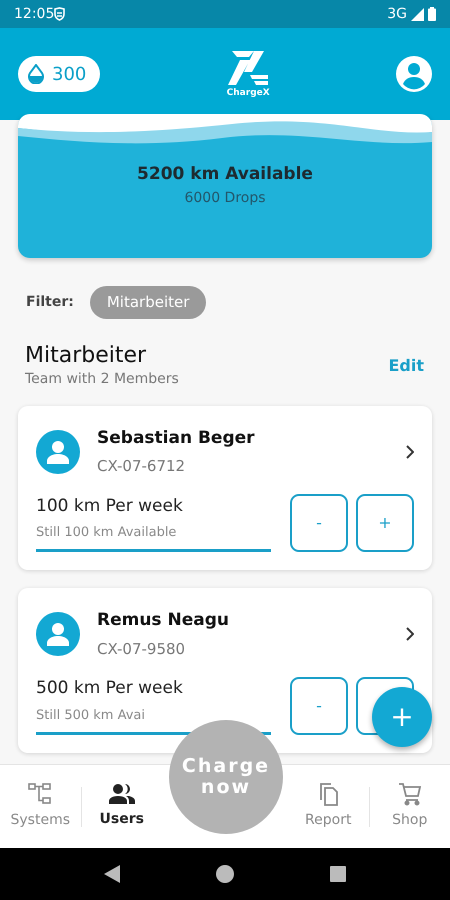 The image size is (450, 900). Describe the element at coordinates (110, 688) in the screenshot. I see `weekly-allowance: 500 km Per week` at that location.